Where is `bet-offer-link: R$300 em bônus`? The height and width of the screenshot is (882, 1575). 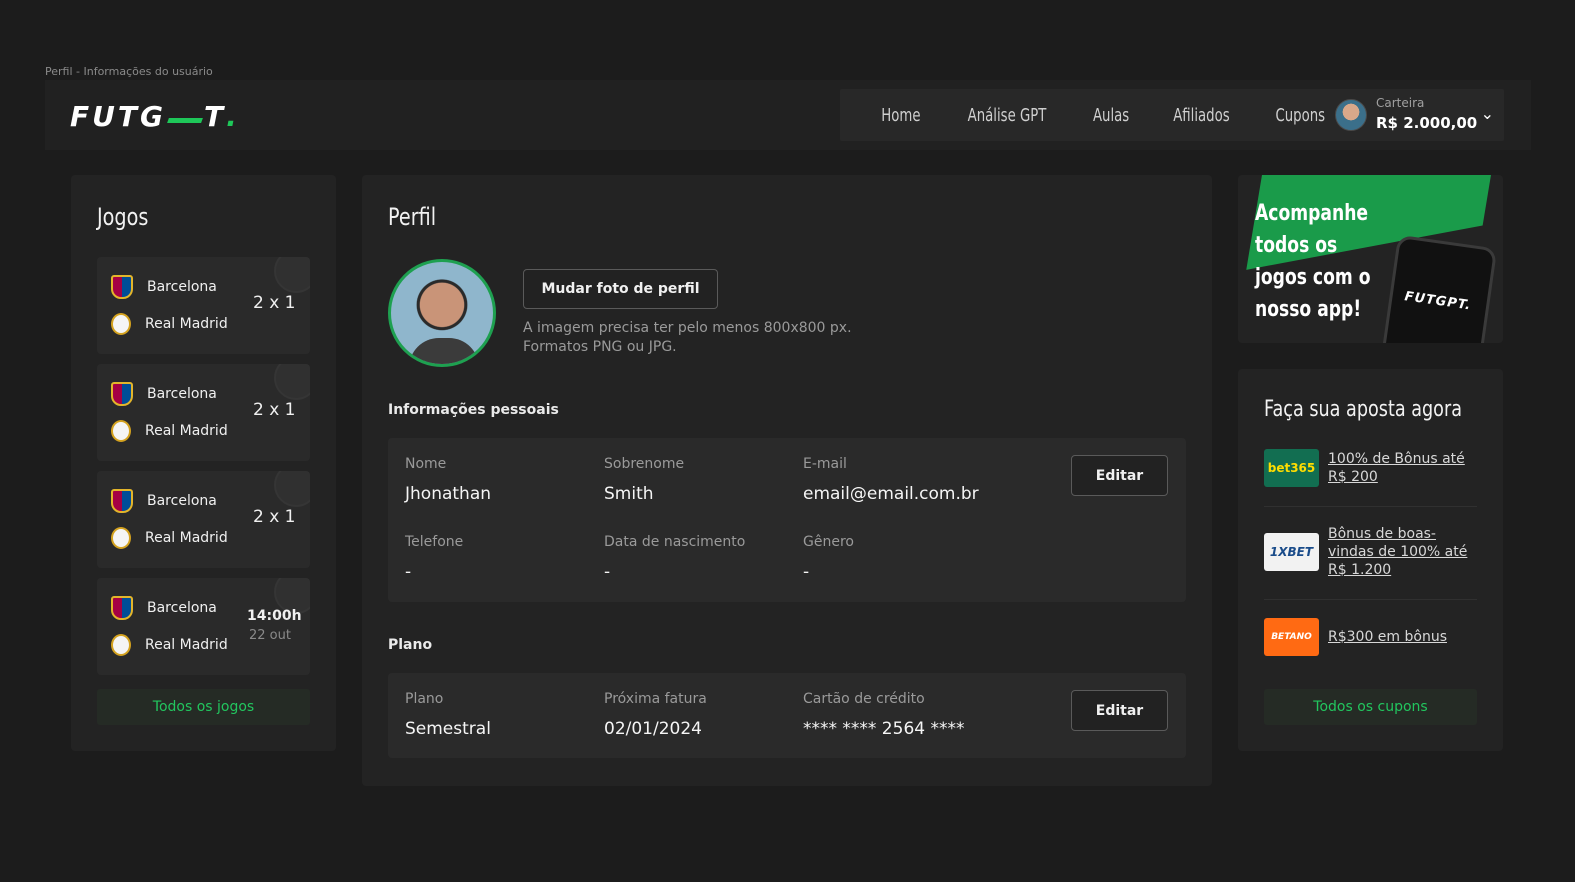
bet-offer-link: R$300 em bônus is located at coordinates (1387, 637).